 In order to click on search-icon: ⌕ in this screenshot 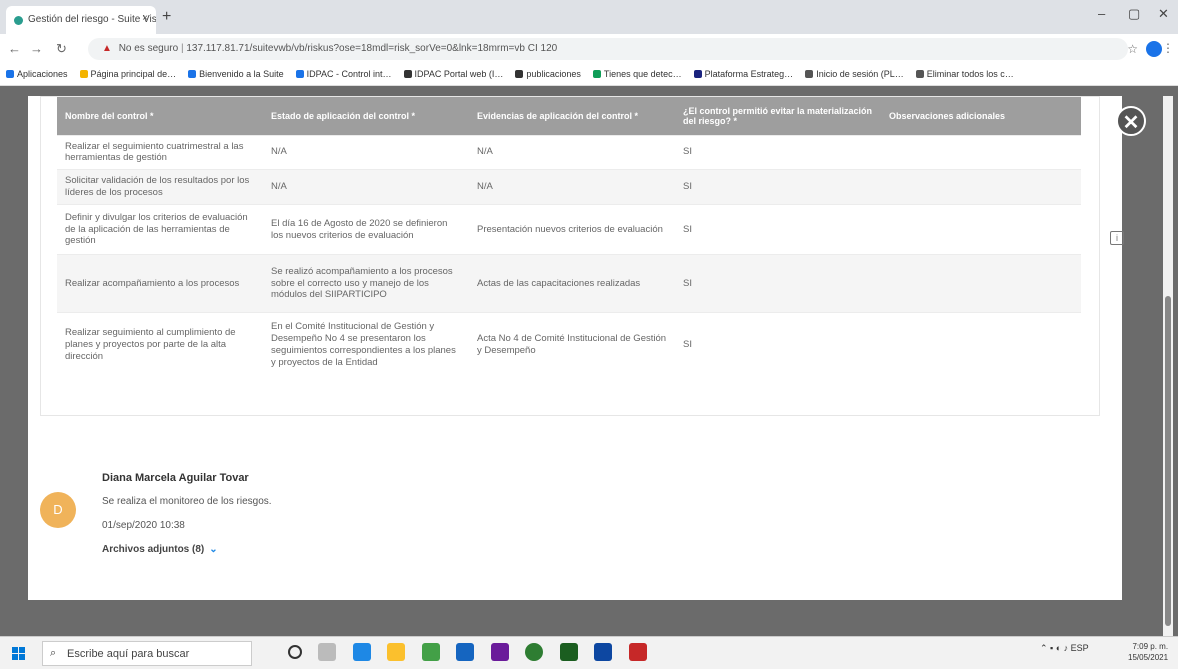, I will do `click(53, 653)`.